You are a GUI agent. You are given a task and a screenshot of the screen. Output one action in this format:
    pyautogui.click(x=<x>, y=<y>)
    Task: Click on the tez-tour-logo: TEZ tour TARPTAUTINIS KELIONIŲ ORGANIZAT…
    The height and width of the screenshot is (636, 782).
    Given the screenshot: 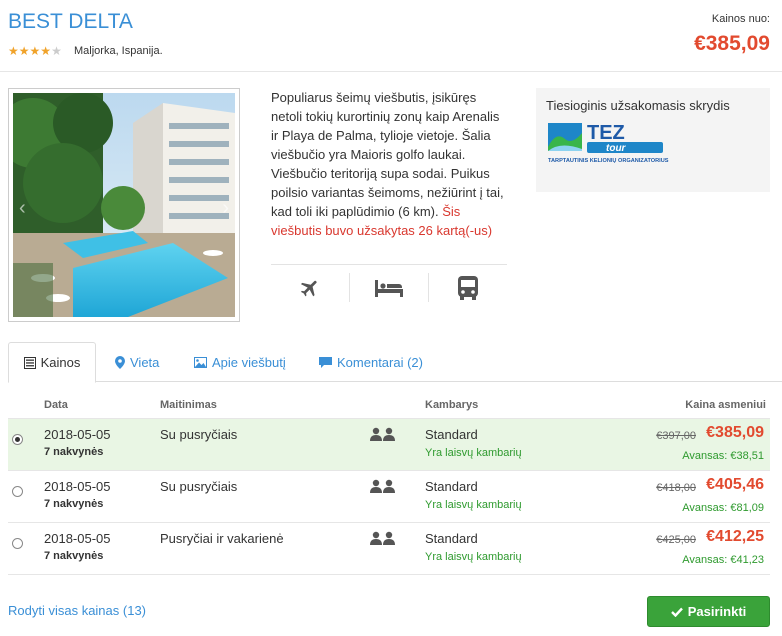 What is the action you would take?
    pyautogui.click(x=653, y=143)
    